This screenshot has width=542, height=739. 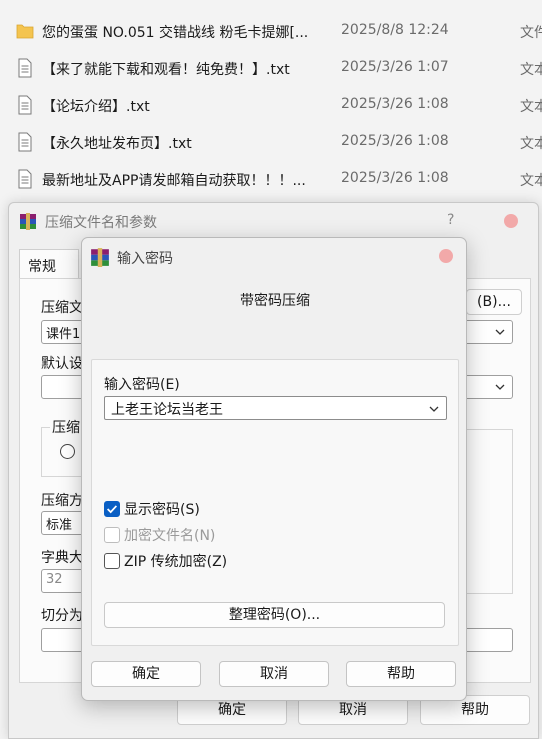 What do you see at coordinates (395, 67) in the screenshot?
I see `file-date: 2025/3/26 1:07` at bounding box center [395, 67].